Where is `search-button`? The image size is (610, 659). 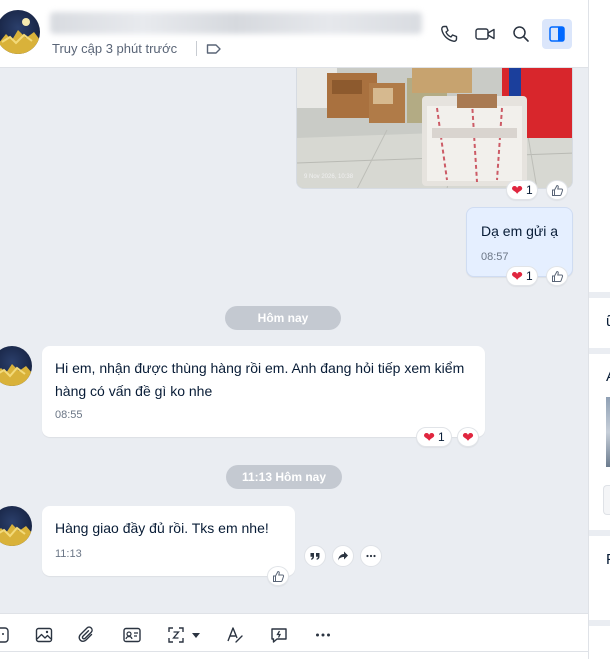 search-button is located at coordinates (521, 34).